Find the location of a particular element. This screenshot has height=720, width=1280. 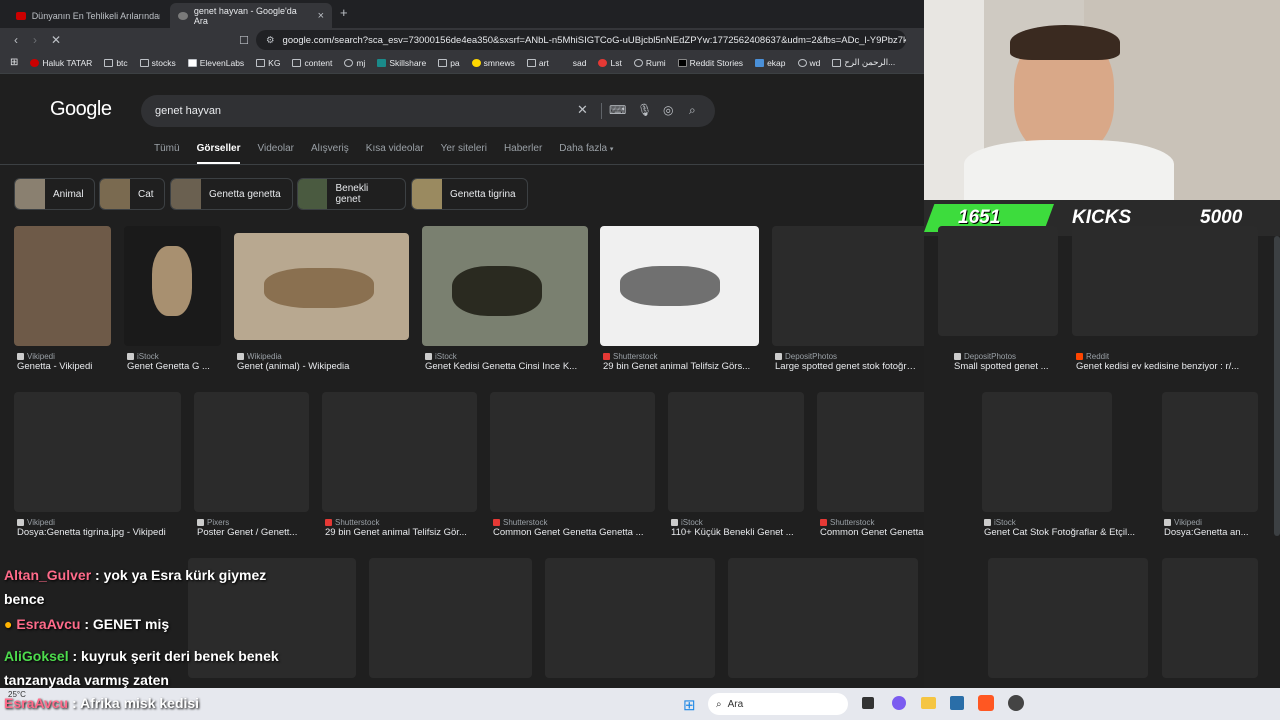

site-info-icon: ⚙ is located at coordinates (270, 40).